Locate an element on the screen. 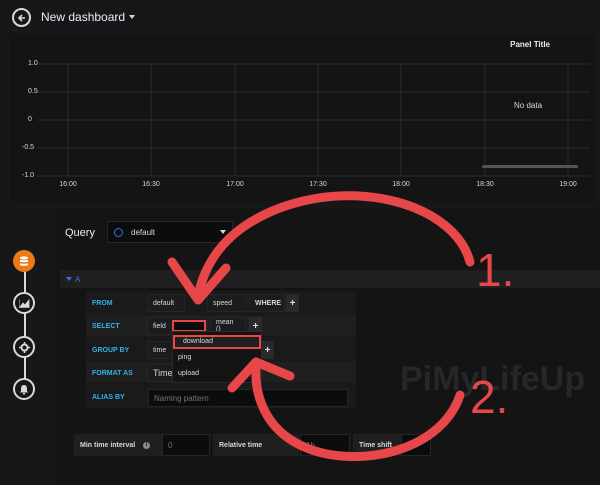 Image resolution: width=600 pixels, height=485 pixels. relative-time-input is located at coordinates (325, 445).